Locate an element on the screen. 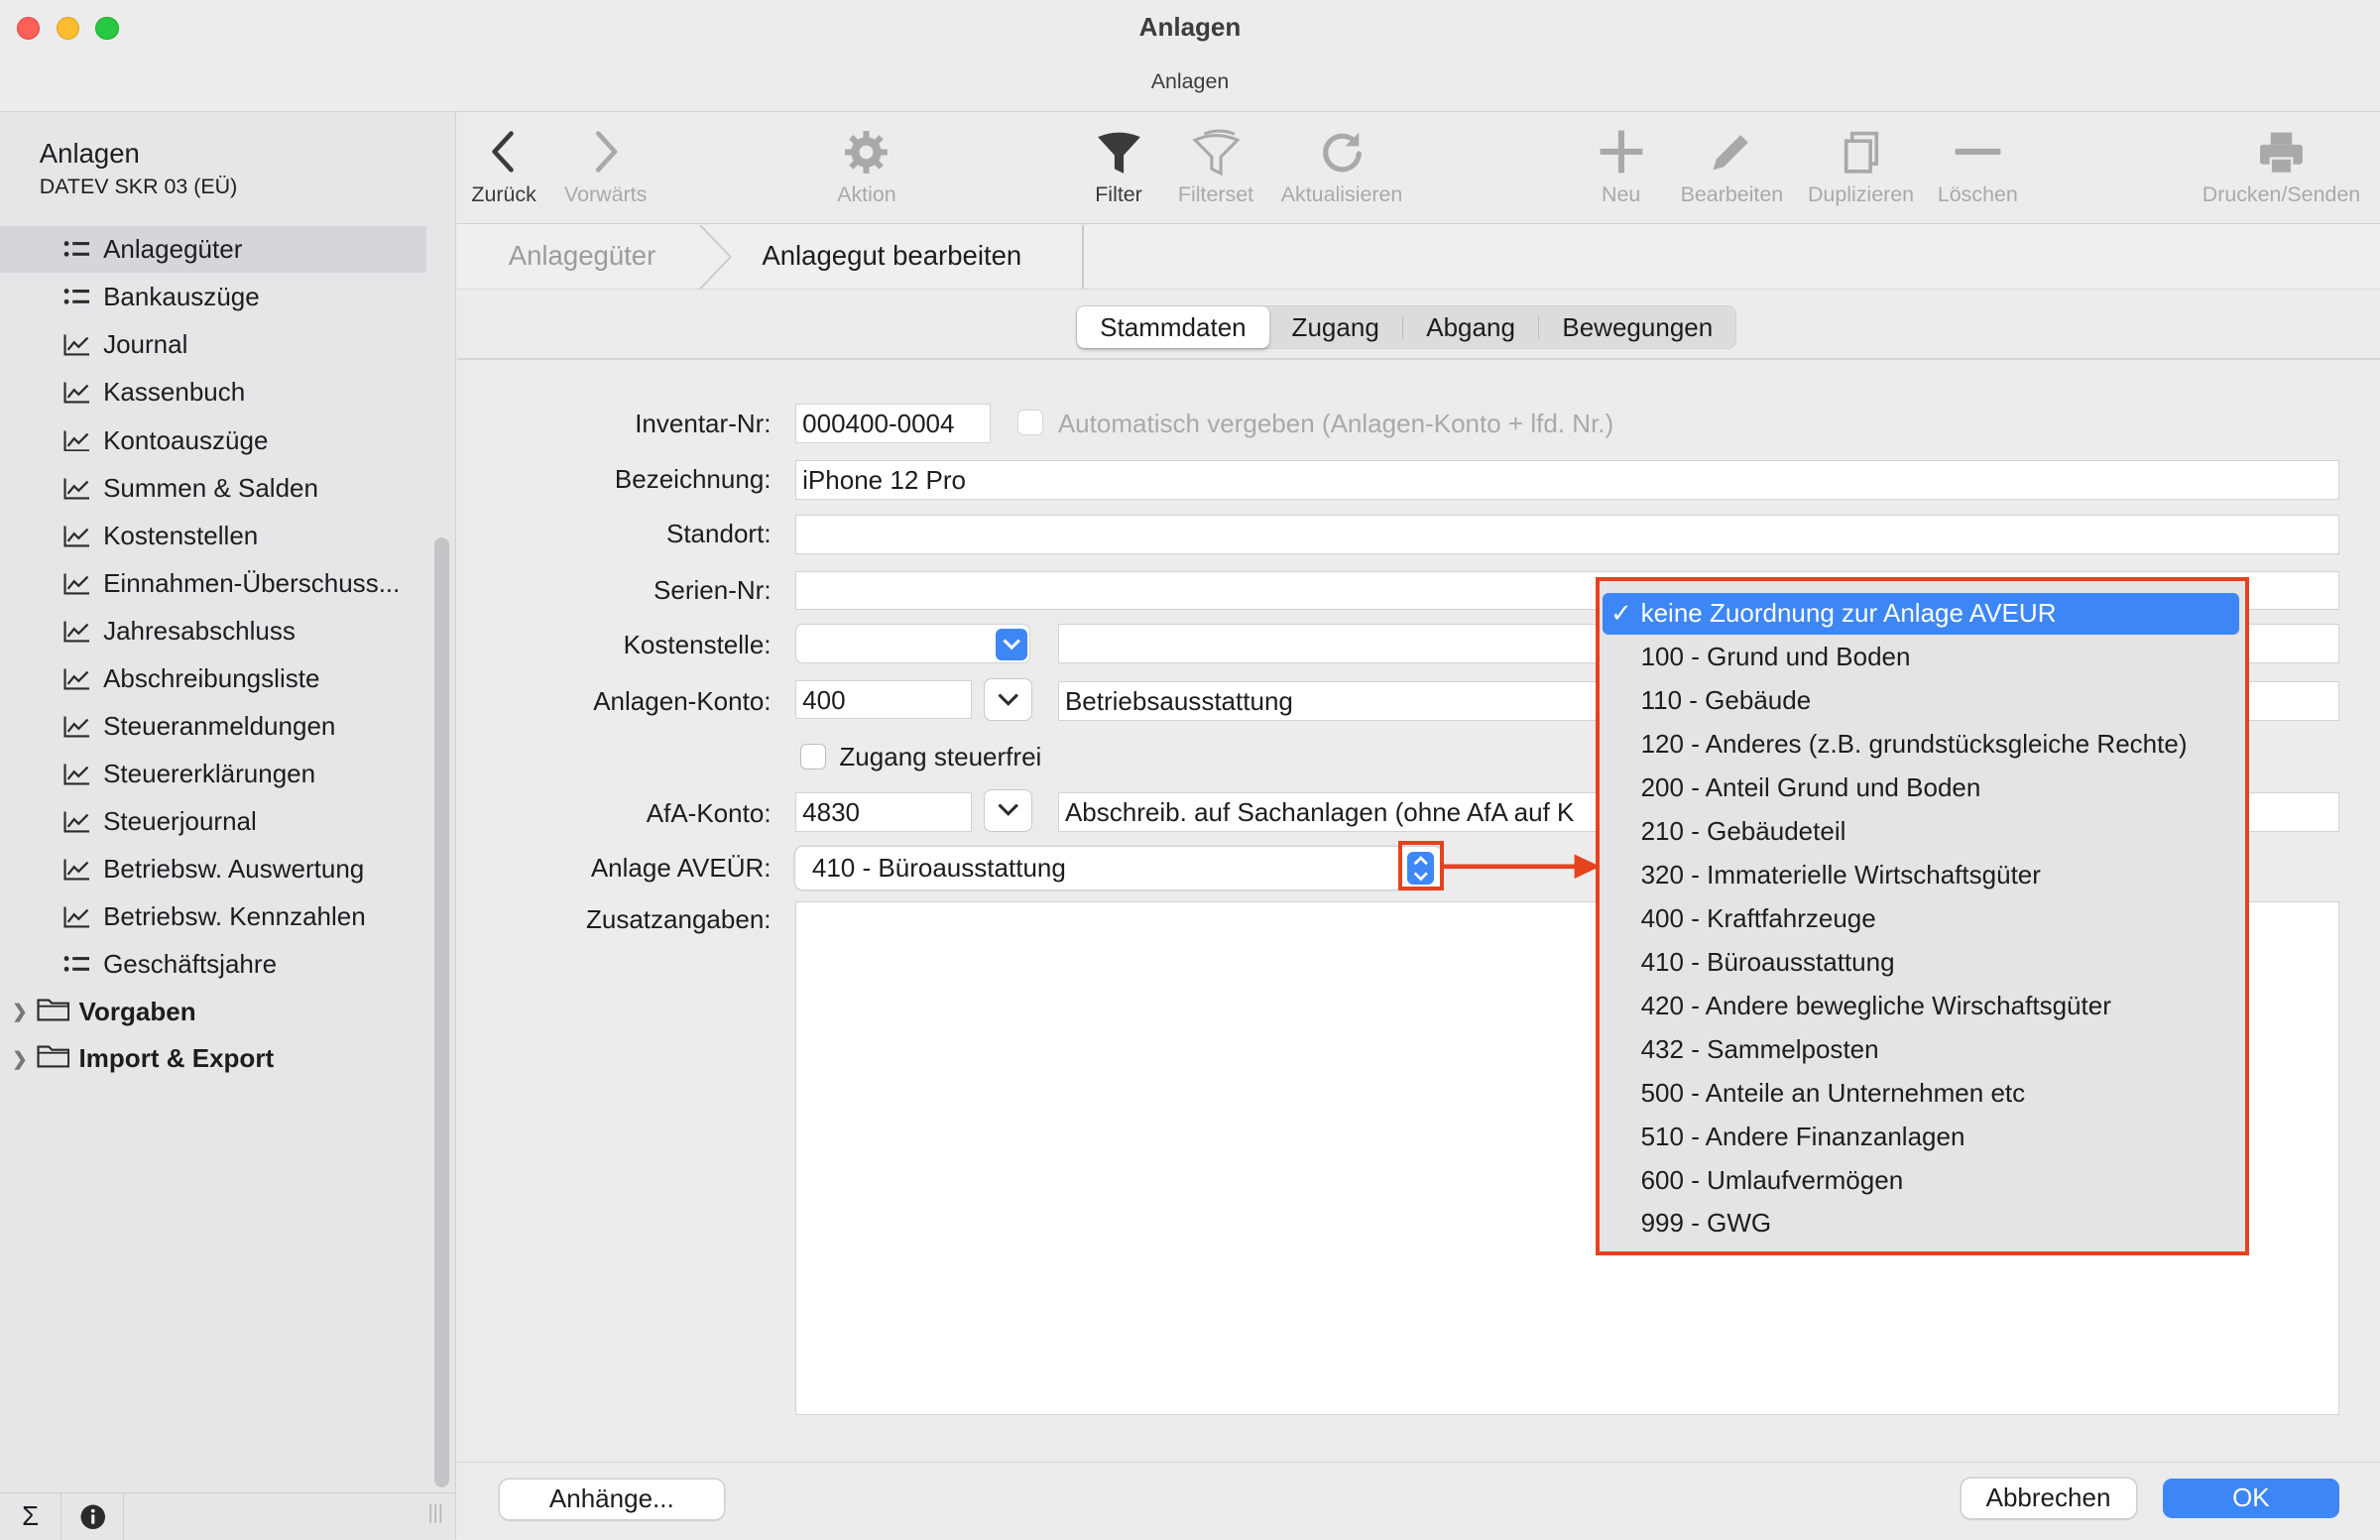 This screenshot has height=1540, width=2380. sidebar-item: Anlagegüter is located at coordinates (213, 250).